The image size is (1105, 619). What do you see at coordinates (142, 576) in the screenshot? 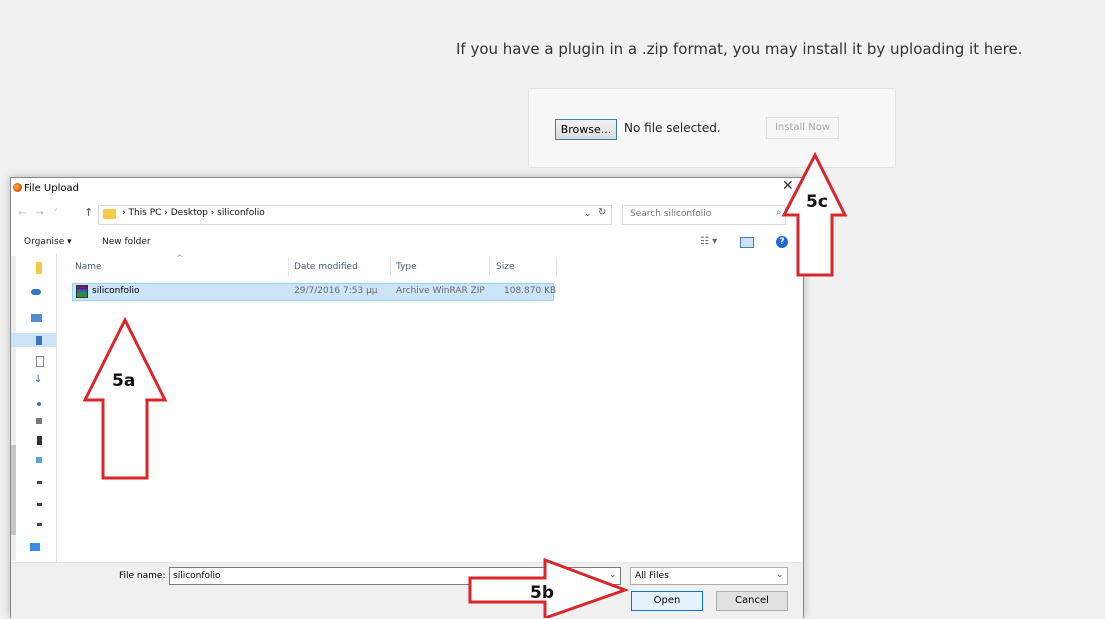
I see `file-name-label: File name:` at bounding box center [142, 576].